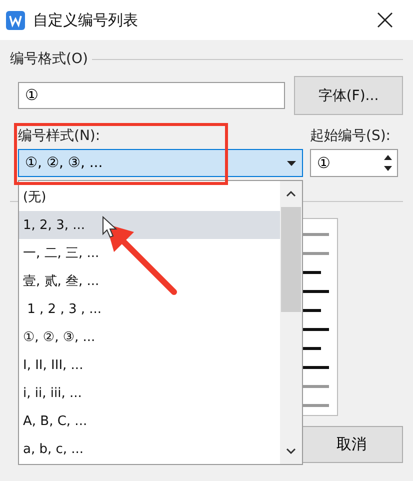  What do you see at coordinates (291, 259) in the screenshot?
I see `scroll-thumb` at bounding box center [291, 259].